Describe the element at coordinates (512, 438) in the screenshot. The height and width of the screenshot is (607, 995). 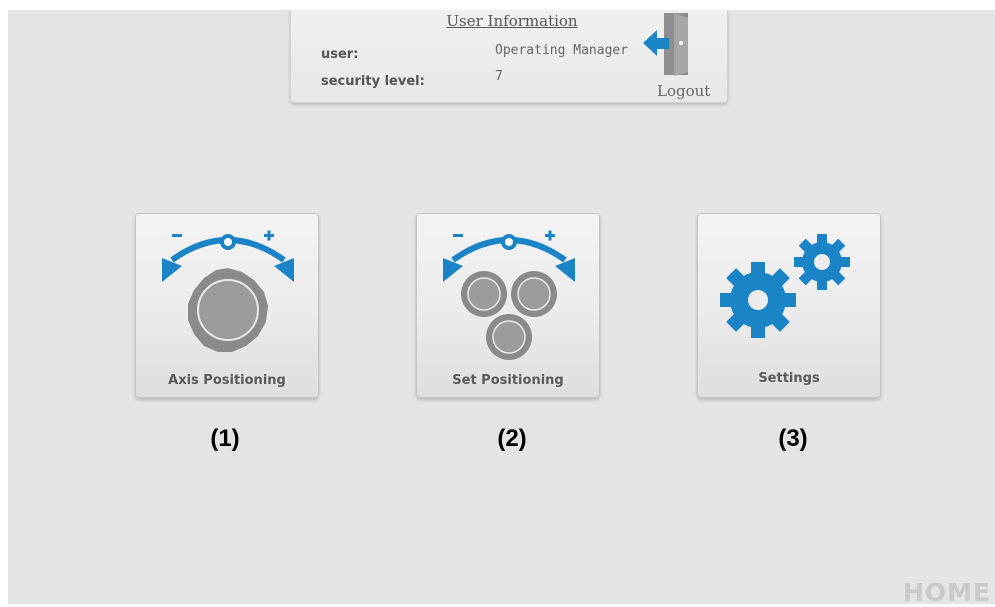
I see `caption-2: (2)` at that location.